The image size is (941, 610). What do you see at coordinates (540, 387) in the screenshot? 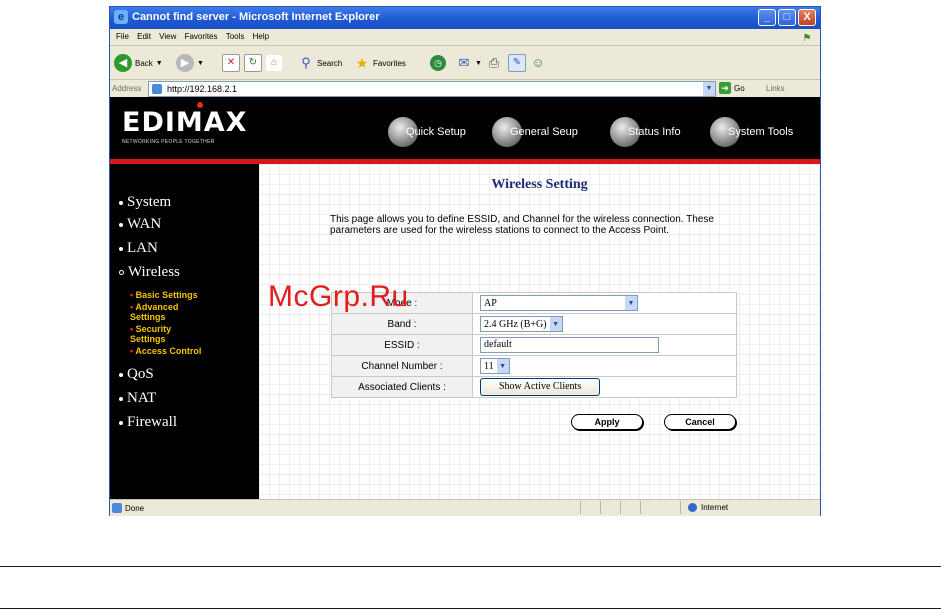
I see `show-active-clients-button: Show Active Clients` at bounding box center [540, 387].